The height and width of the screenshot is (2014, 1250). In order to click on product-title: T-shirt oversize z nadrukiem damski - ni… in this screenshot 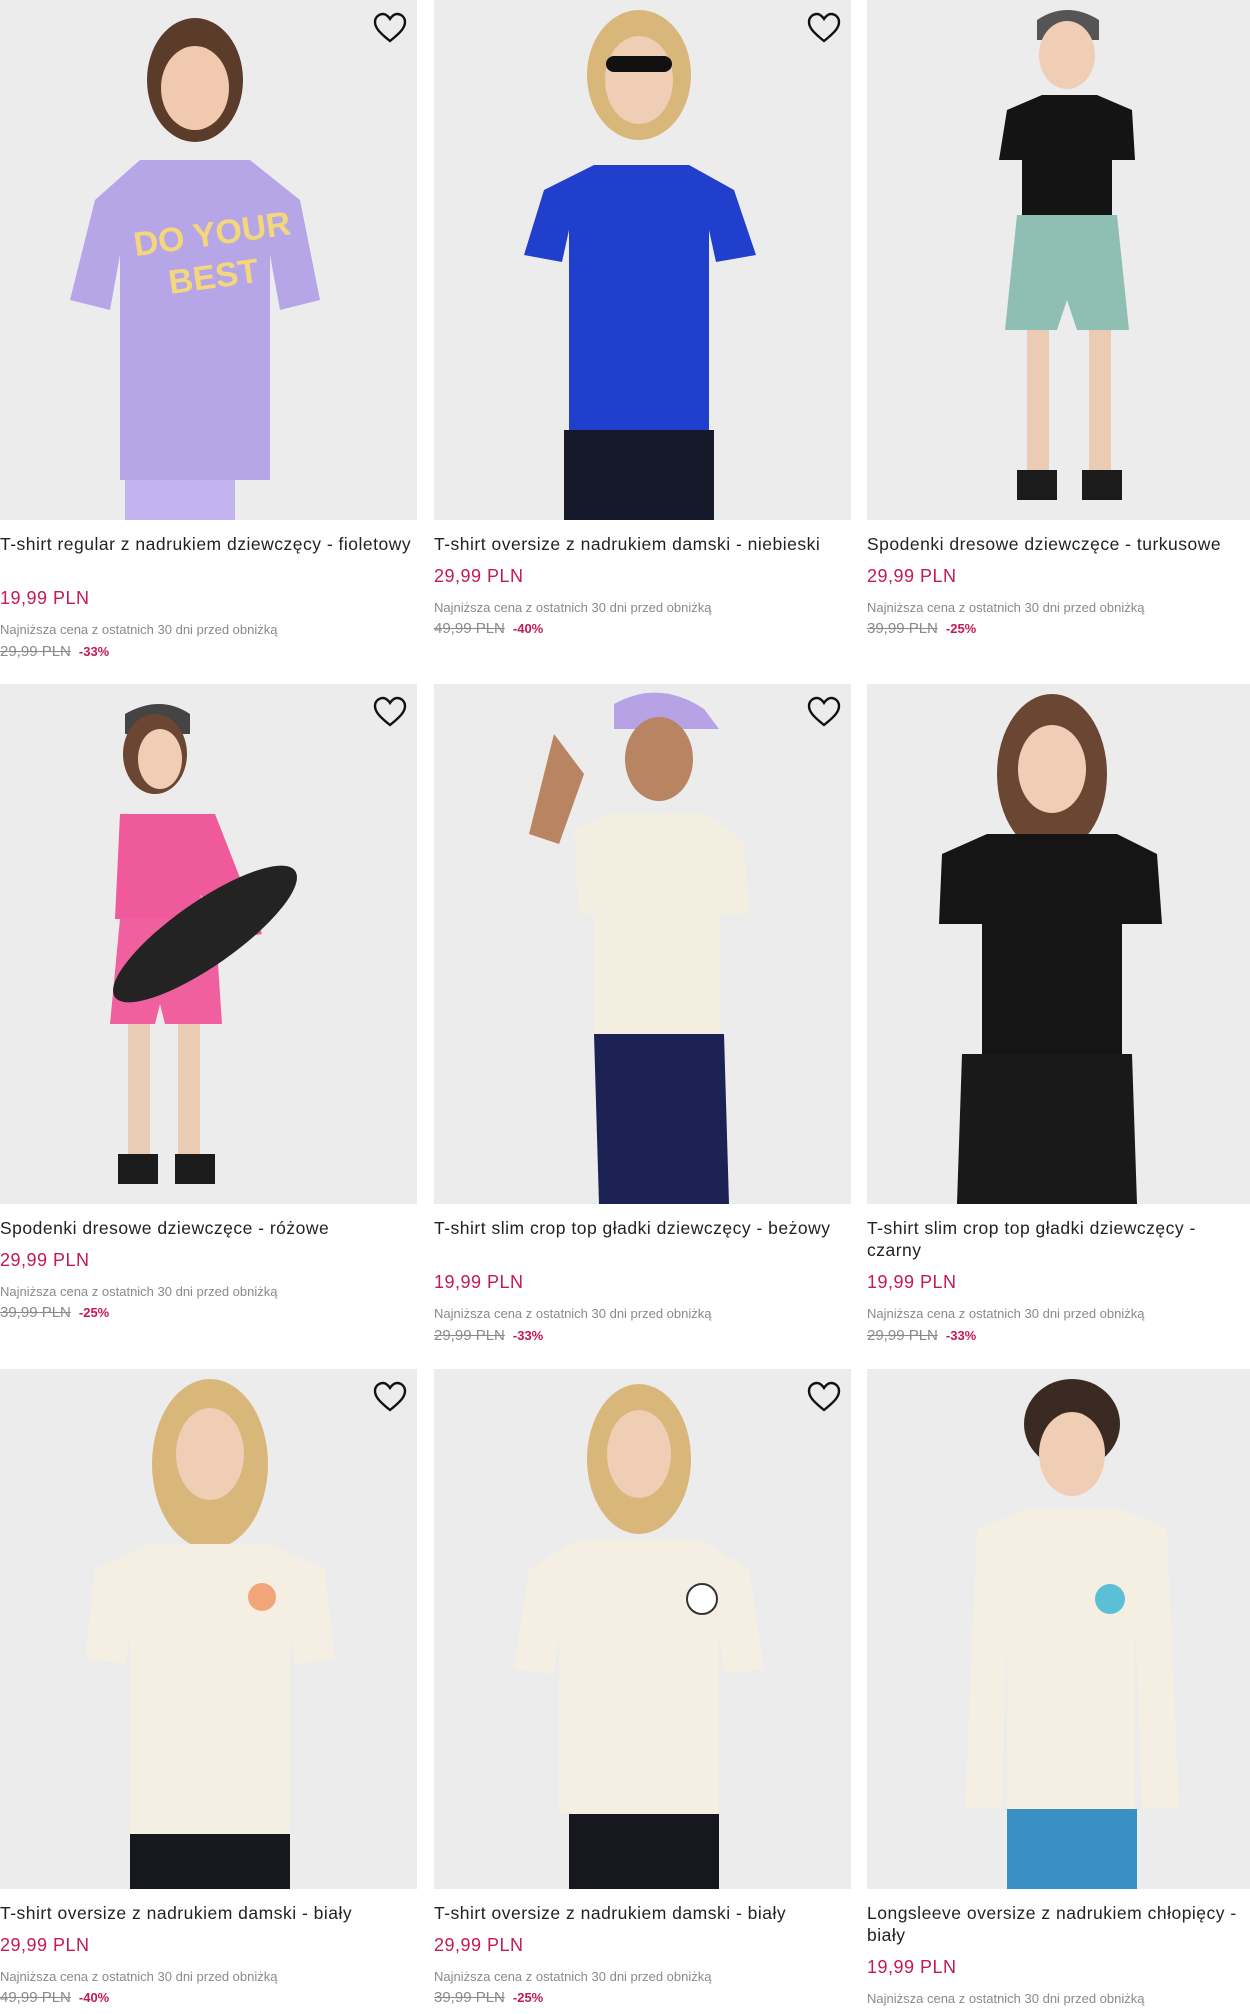, I will do `click(640, 544)`.